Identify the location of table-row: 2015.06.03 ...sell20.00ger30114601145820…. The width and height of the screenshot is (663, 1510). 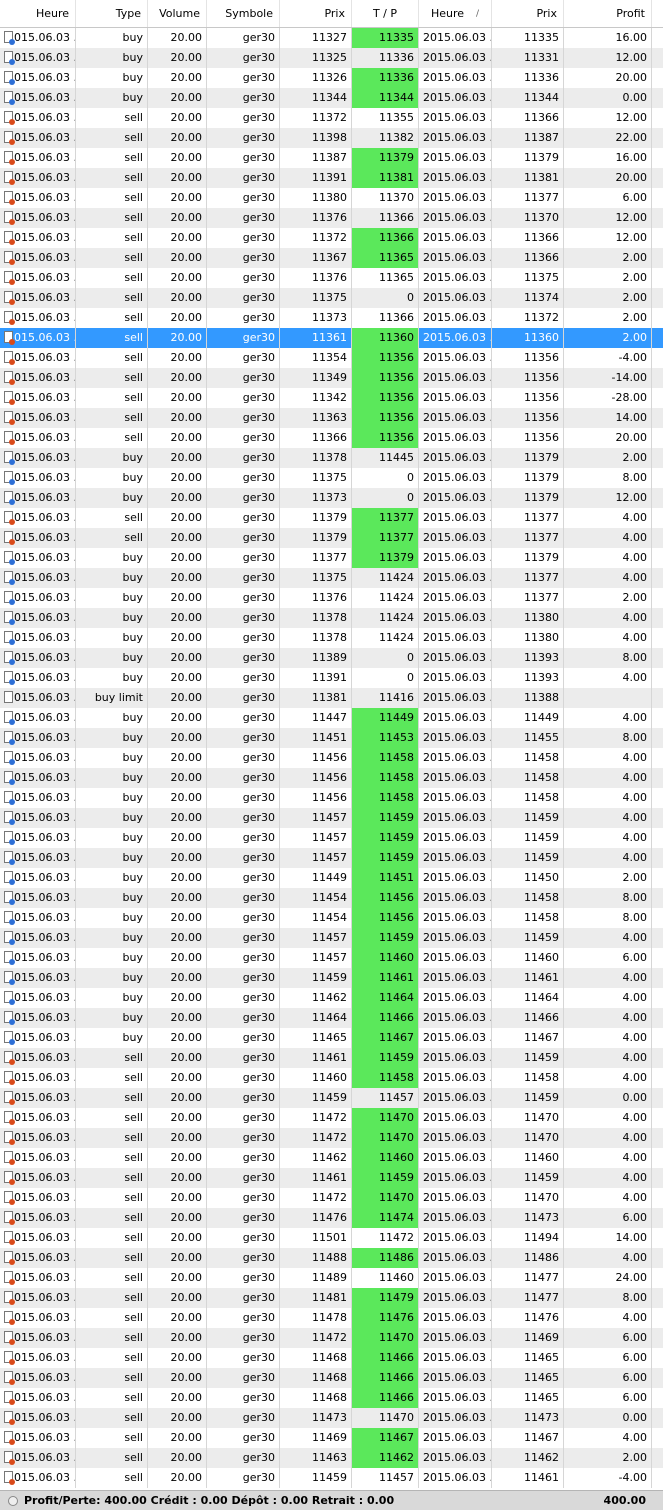
(331, 1078).